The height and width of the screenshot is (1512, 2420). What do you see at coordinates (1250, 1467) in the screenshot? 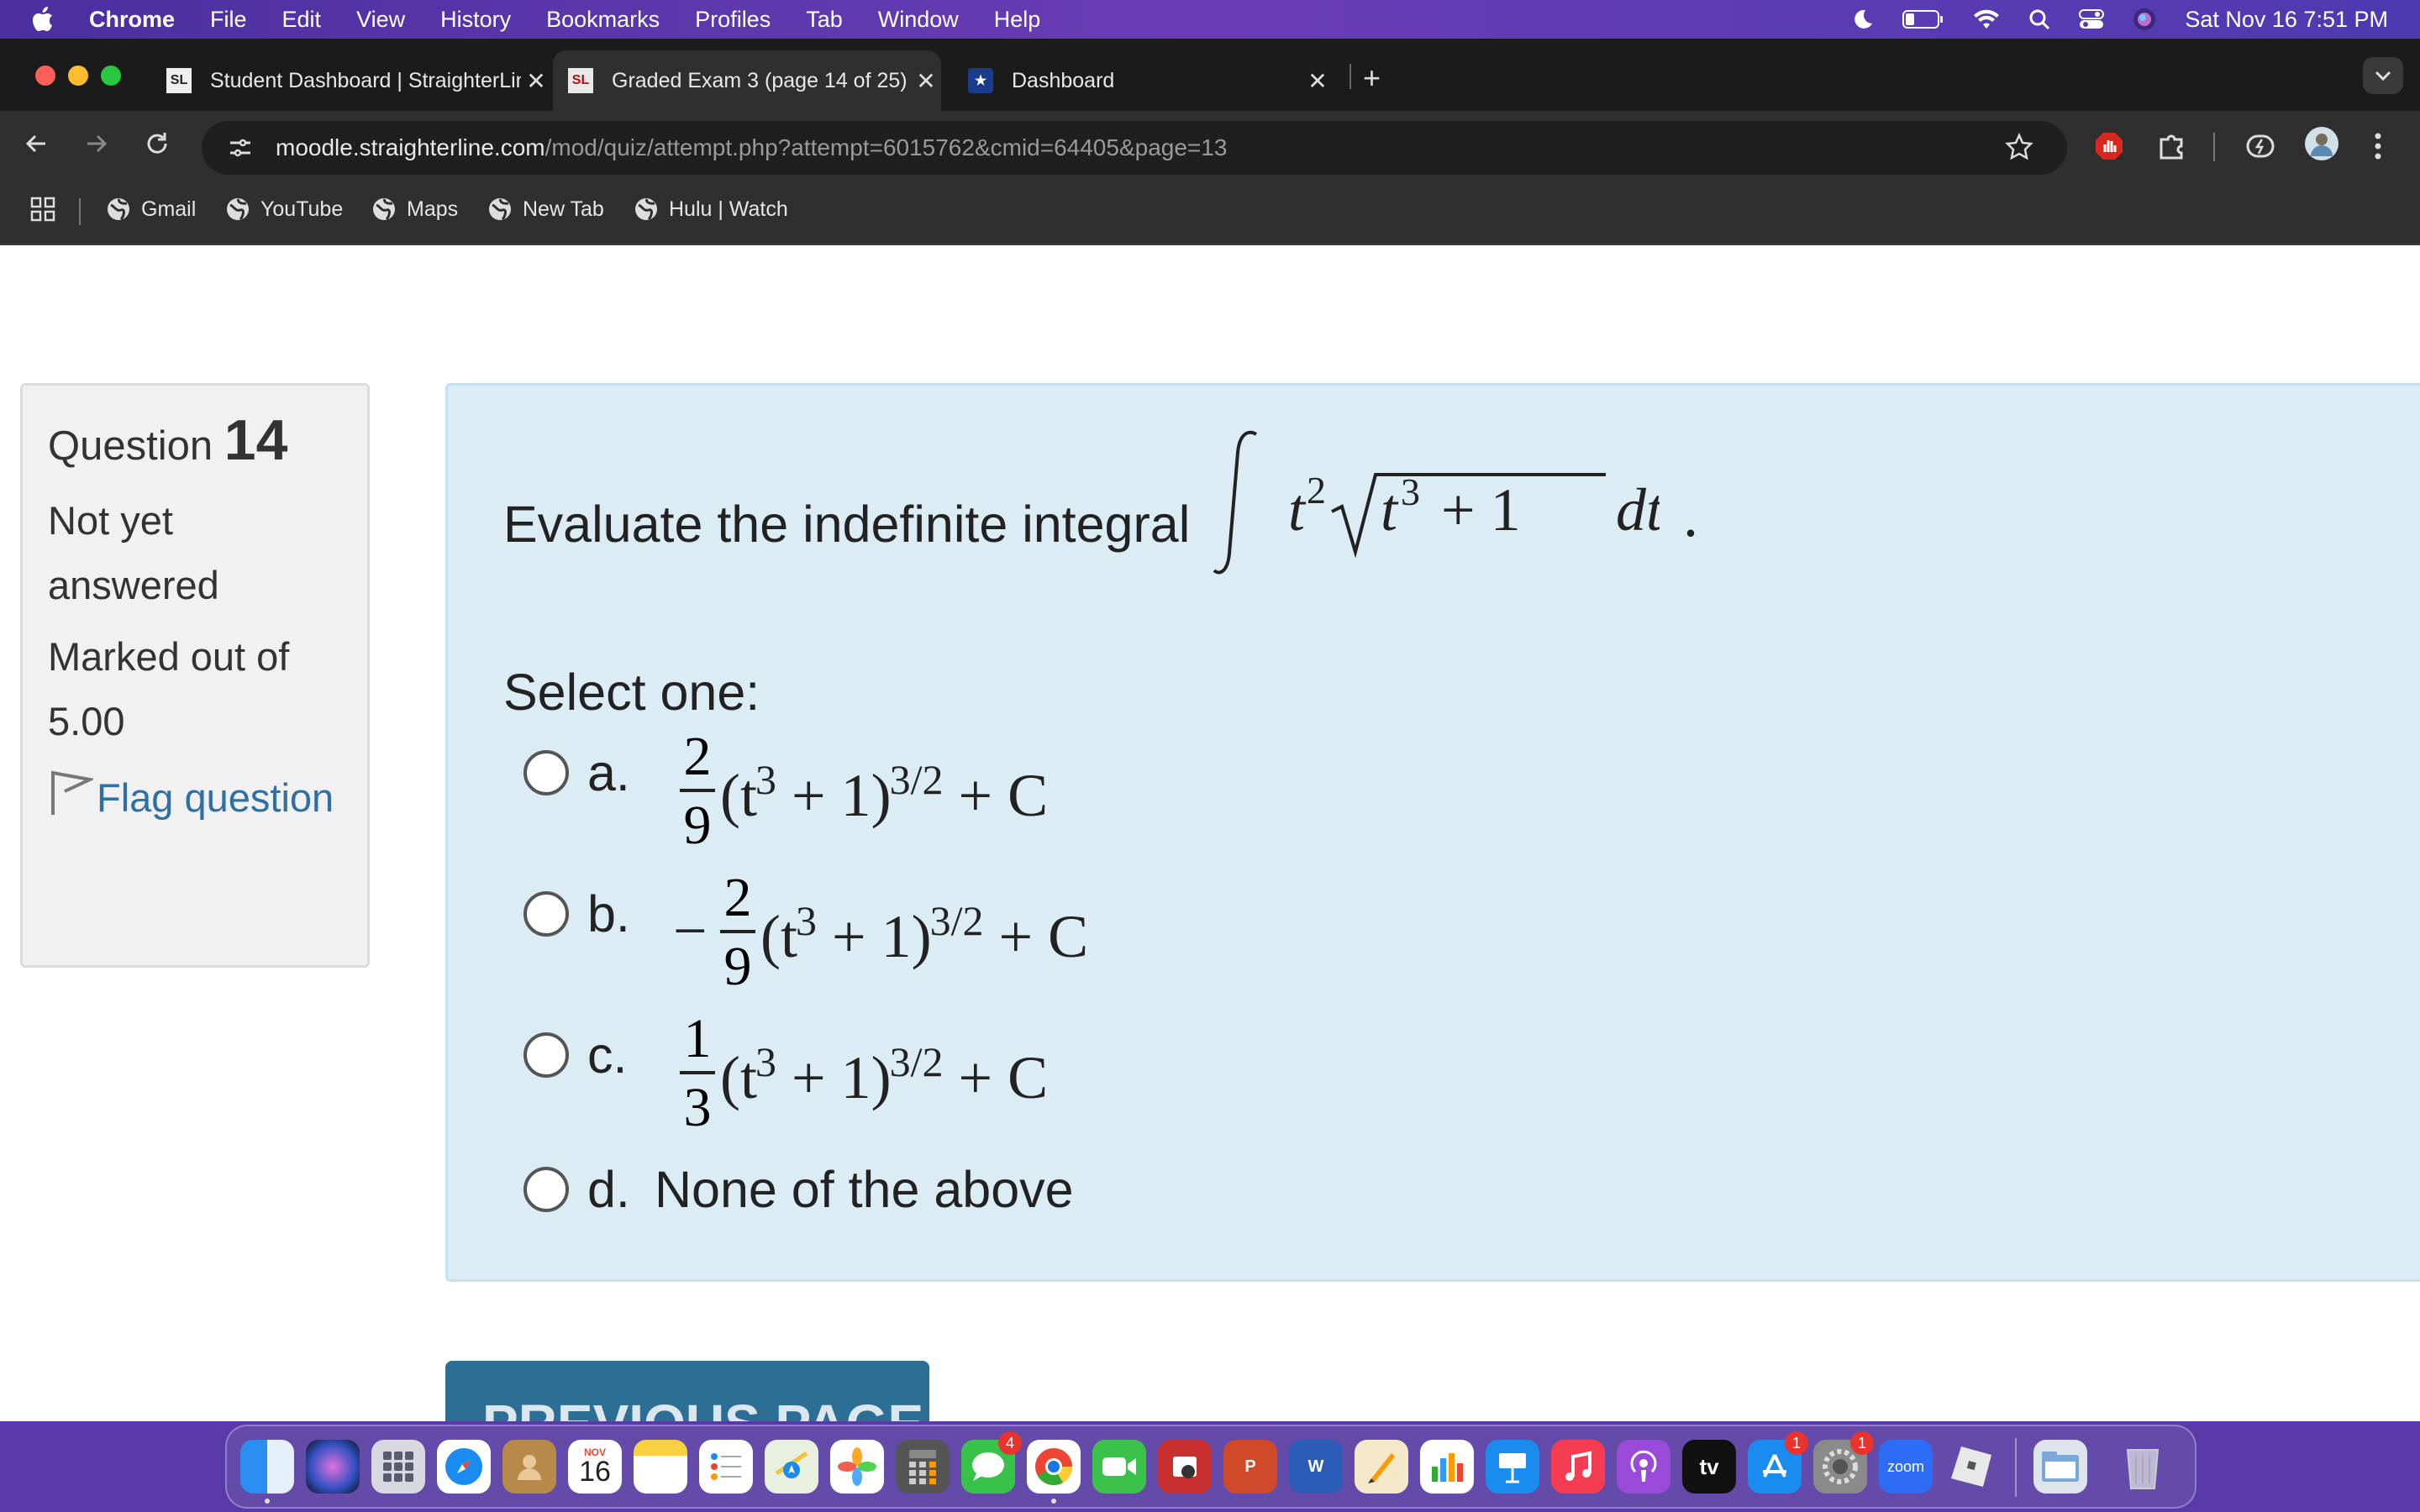
I see `powerpoint-icon: P` at bounding box center [1250, 1467].